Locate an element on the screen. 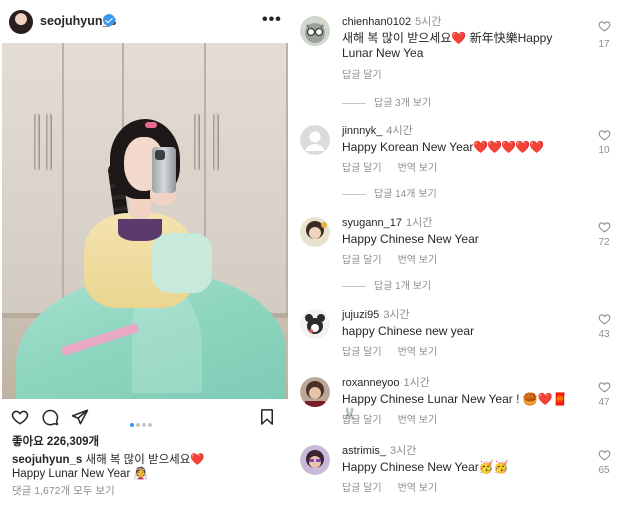 The width and height of the screenshot is (630, 510). woman-sunglasses-avatar-icon is located at coordinates (315, 460).